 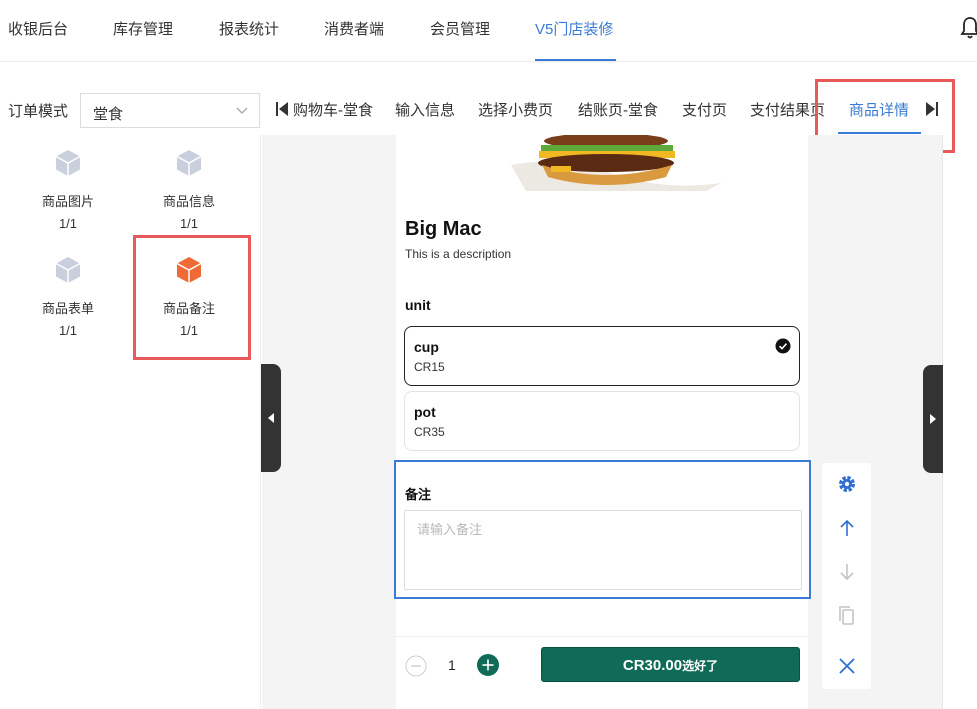 I want to click on order-mode-select: 堂食, so click(x=170, y=110).